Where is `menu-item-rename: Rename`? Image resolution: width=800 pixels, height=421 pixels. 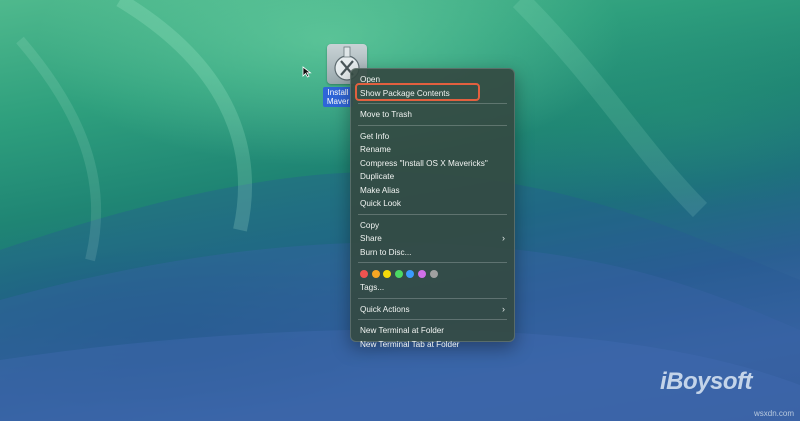
menu-item-rename: Rename is located at coordinates (432, 150).